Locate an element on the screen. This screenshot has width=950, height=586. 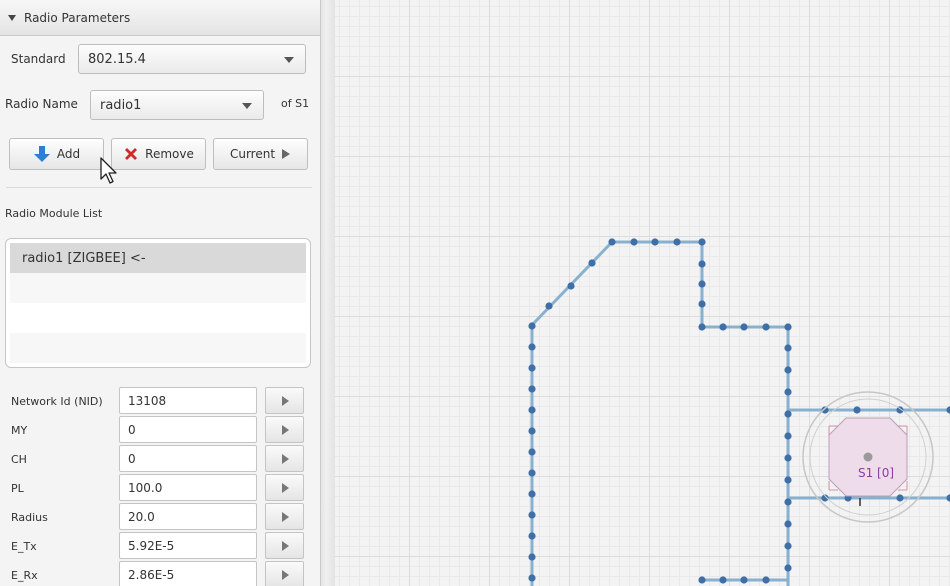
panel-splitter is located at coordinates (328, 293).